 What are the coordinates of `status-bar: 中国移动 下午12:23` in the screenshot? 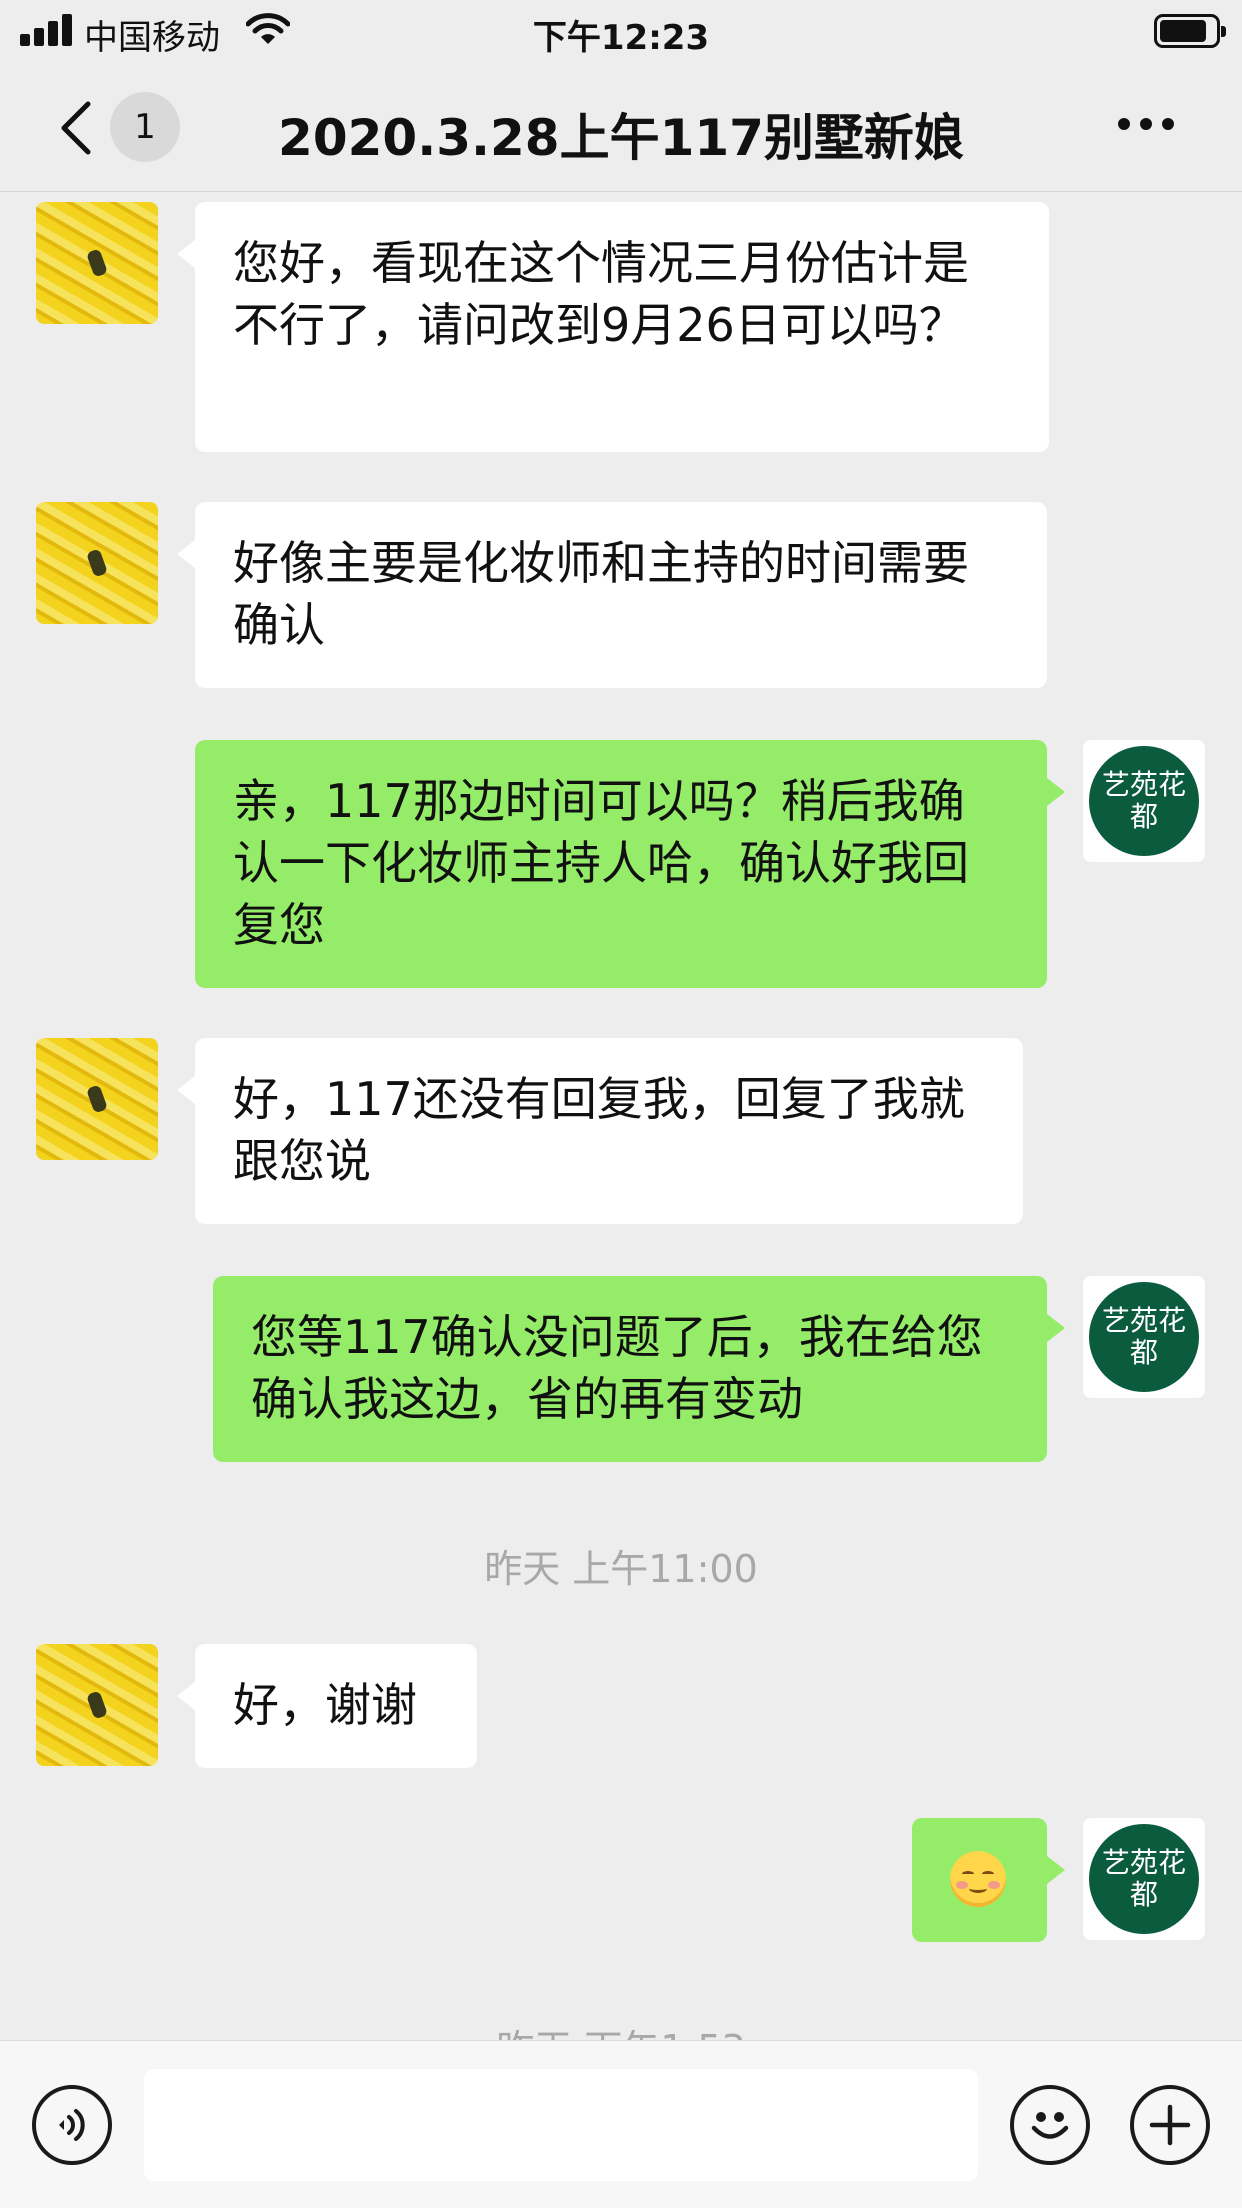 It's located at (621, 31).